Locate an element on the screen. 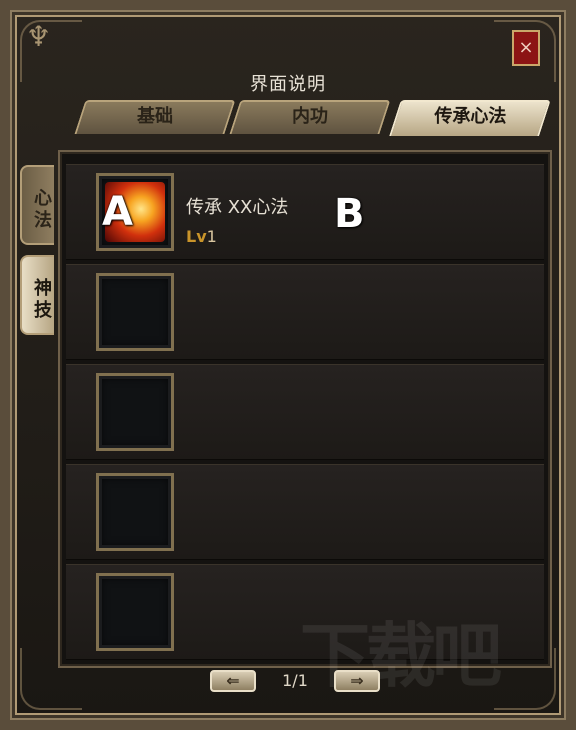 The image size is (576, 730). level-value: 1 is located at coordinates (211, 236).